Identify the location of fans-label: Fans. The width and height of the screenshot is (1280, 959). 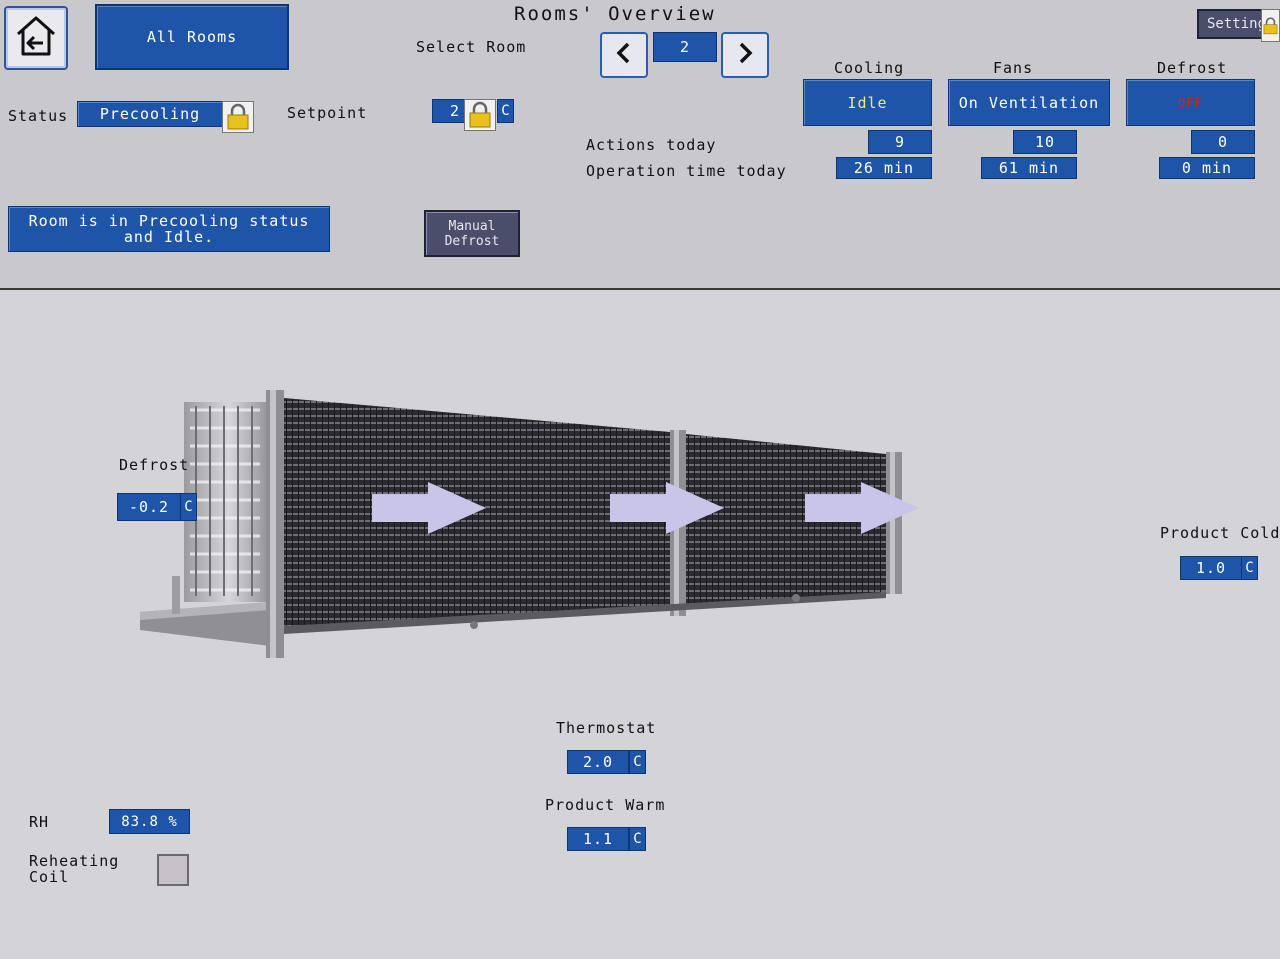
(1013, 68).